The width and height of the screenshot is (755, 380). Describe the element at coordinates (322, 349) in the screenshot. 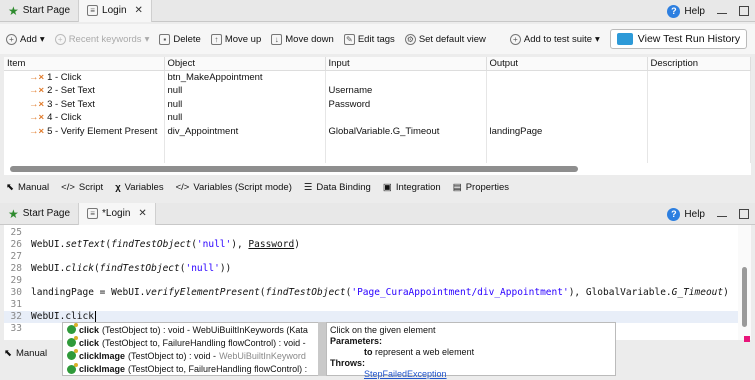

I see `autocomplete-scrollbar` at that location.